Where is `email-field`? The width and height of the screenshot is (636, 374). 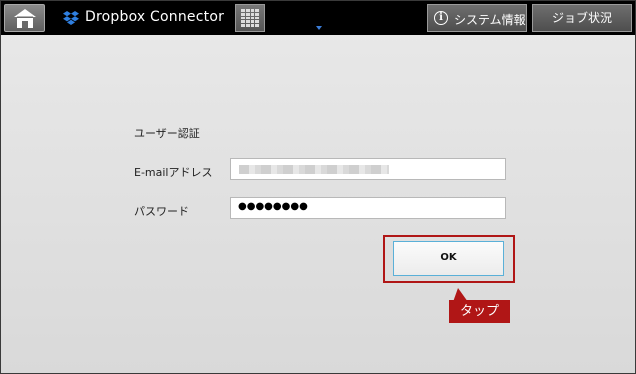
email-field is located at coordinates (368, 169).